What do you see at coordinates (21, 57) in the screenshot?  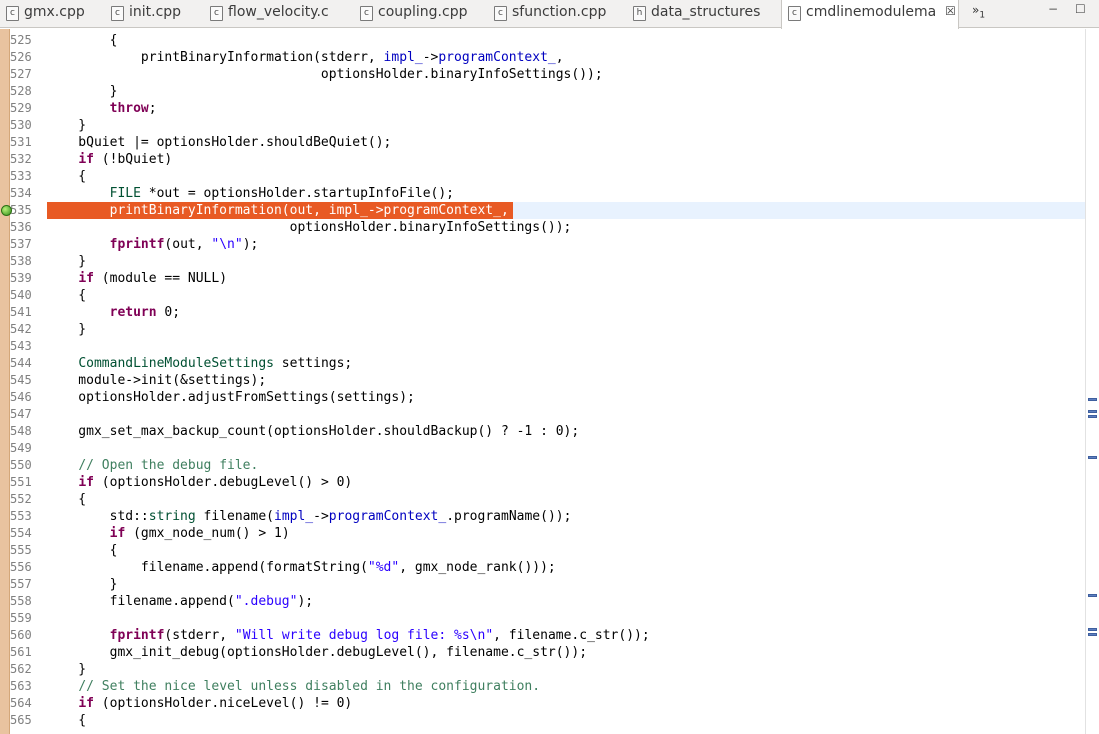 I see `line-number: 526` at bounding box center [21, 57].